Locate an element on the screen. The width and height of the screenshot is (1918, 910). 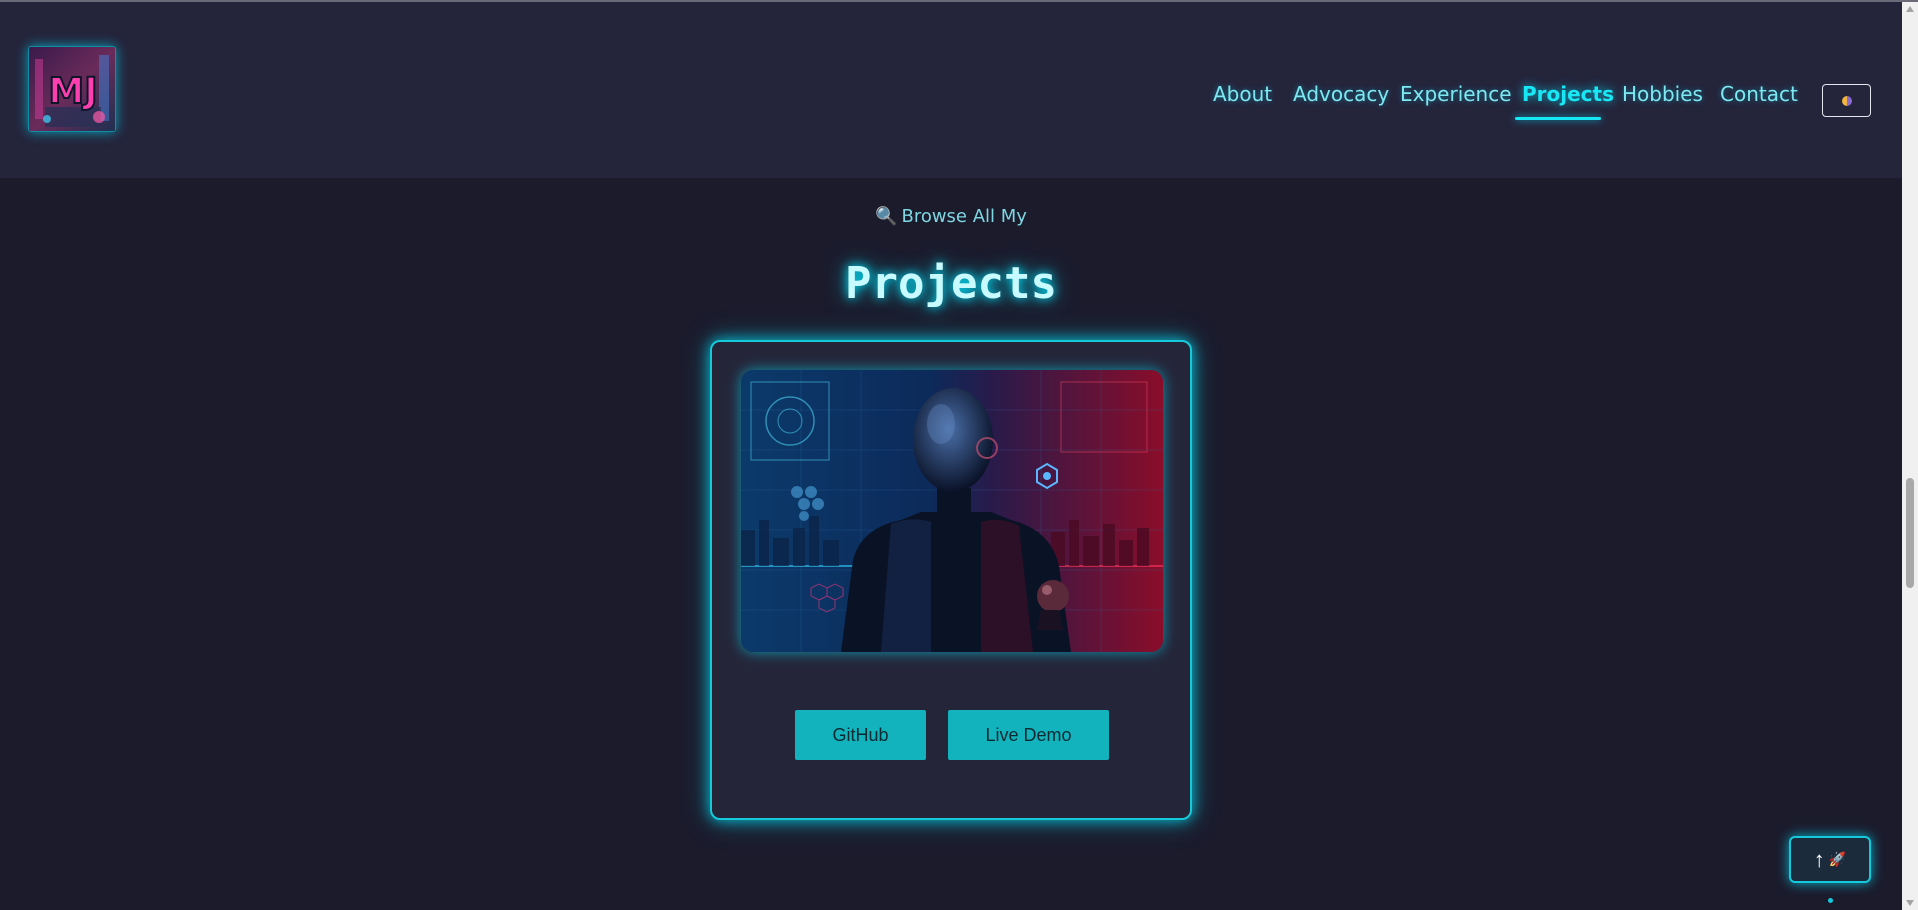
rocket-icon: 🚀 is located at coordinates (1837, 859).